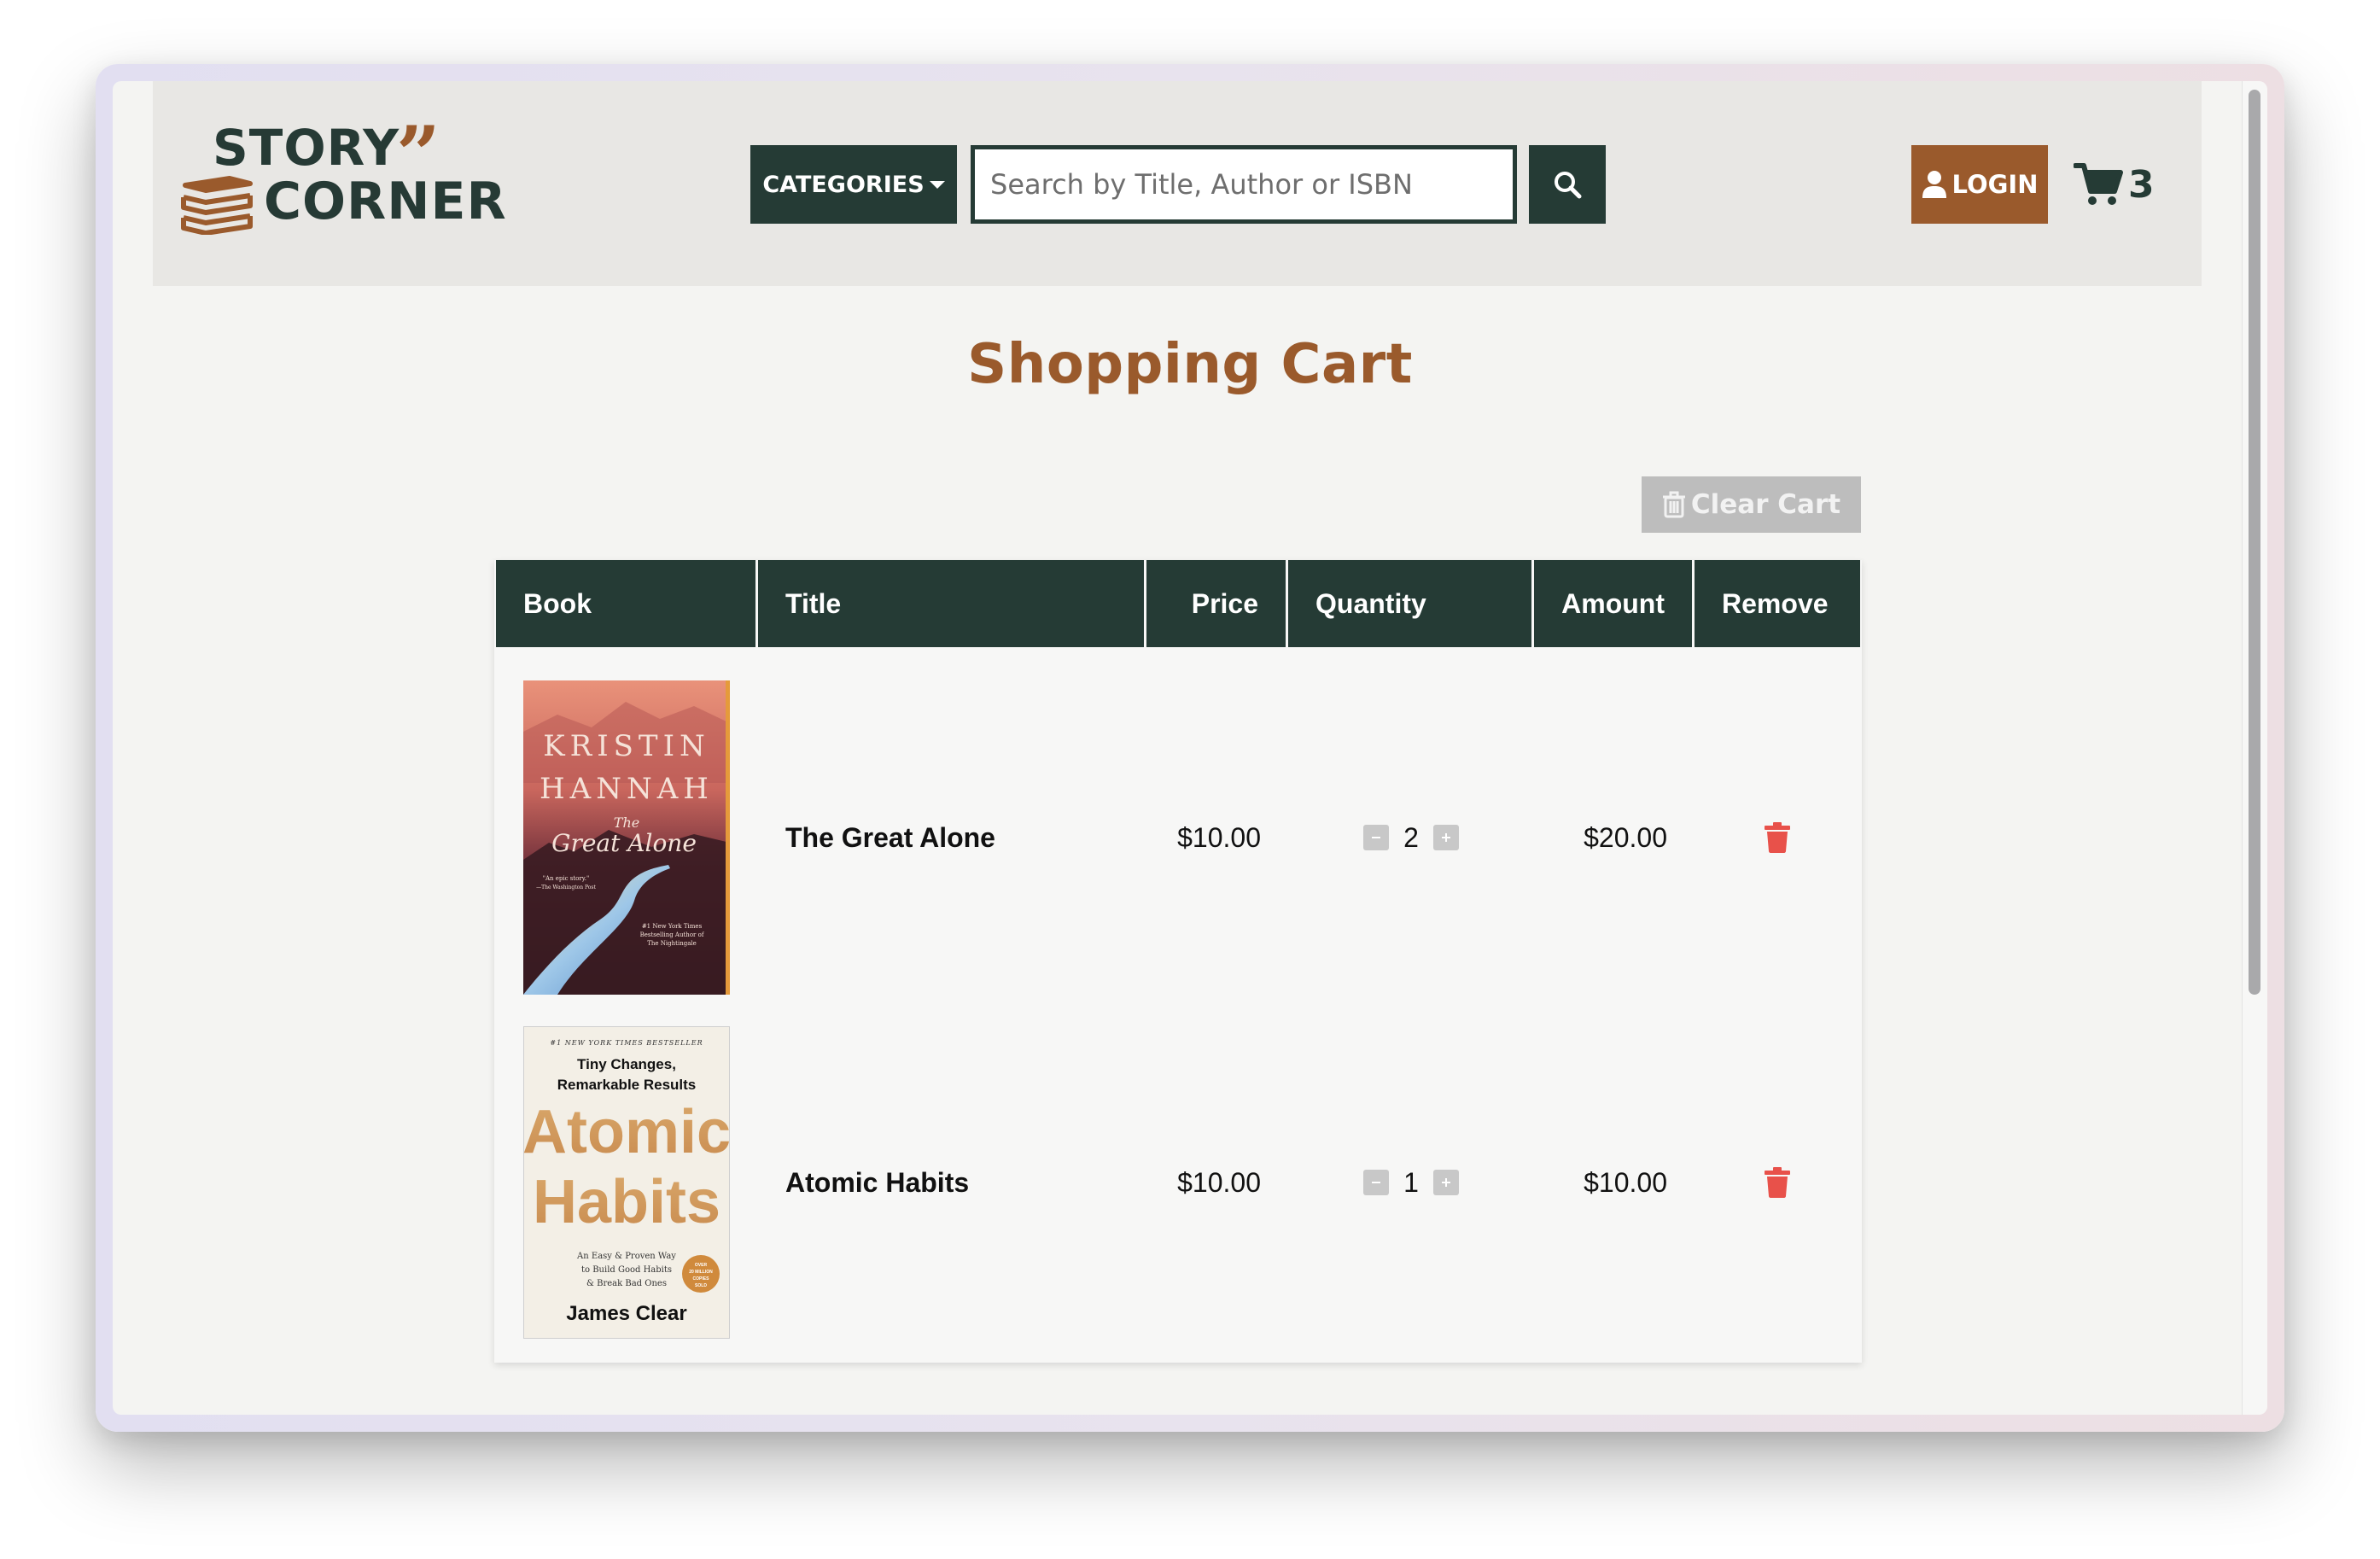 The height and width of the screenshot is (1559, 2380). I want to click on logo-text-story: STORY, so click(306, 148).